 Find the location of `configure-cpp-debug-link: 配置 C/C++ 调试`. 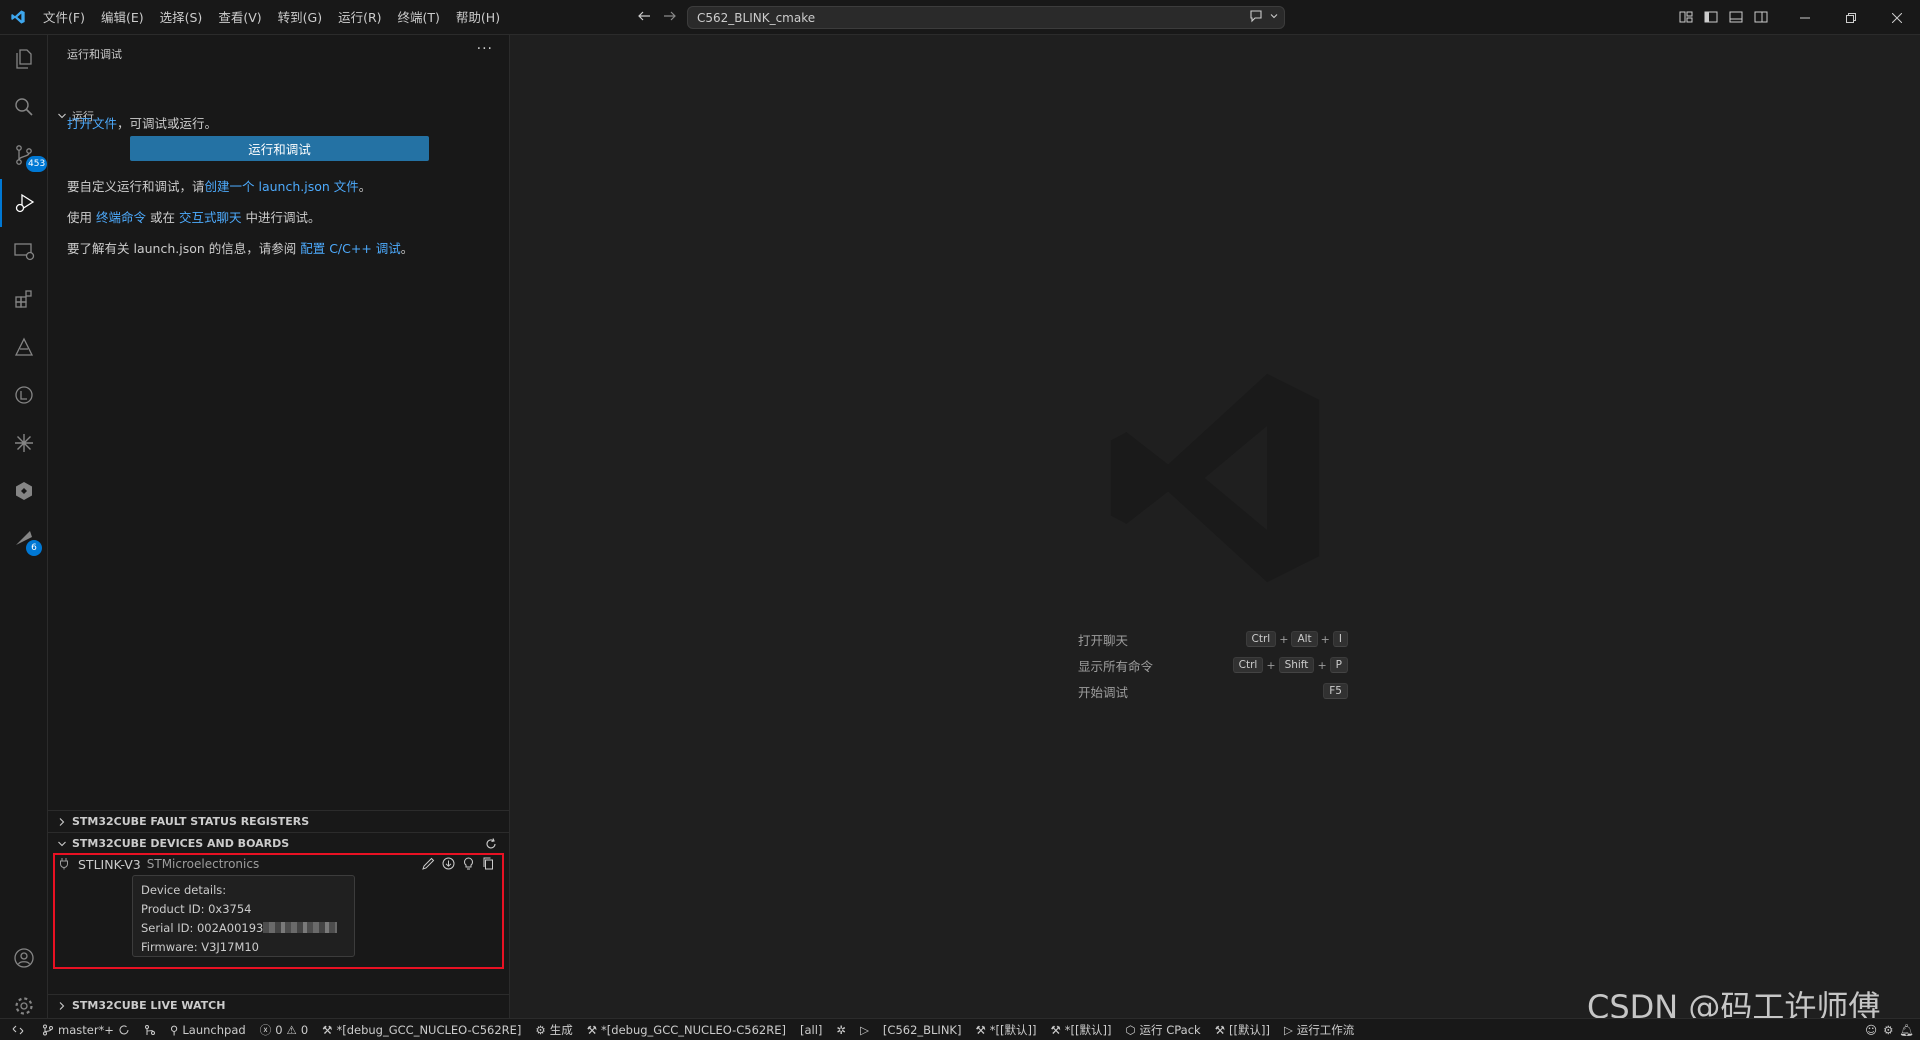

configure-cpp-debug-link: 配置 C/C++ 调试 is located at coordinates (350, 248).